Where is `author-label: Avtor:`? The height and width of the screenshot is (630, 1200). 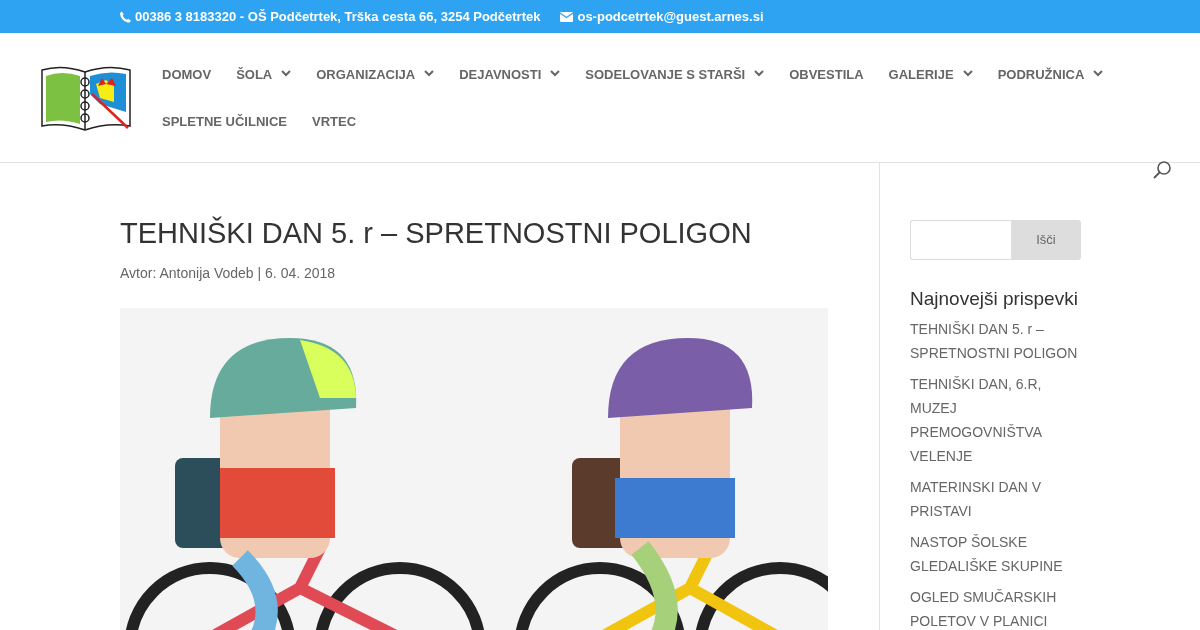
author-label: Avtor: is located at coordinates (138, 272).